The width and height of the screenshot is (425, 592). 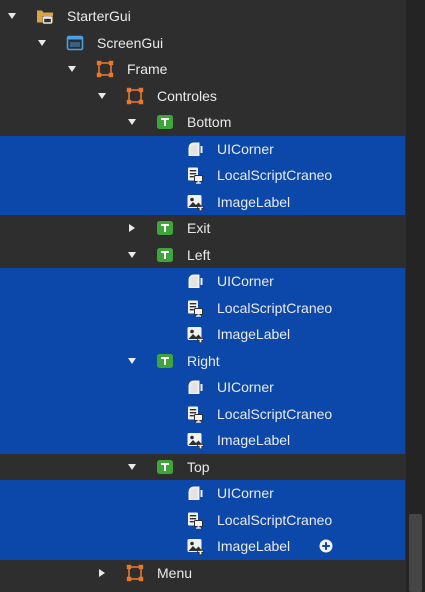 I want to click on tree-row-screengui: ScreenGui, so click(x=202, y=43).